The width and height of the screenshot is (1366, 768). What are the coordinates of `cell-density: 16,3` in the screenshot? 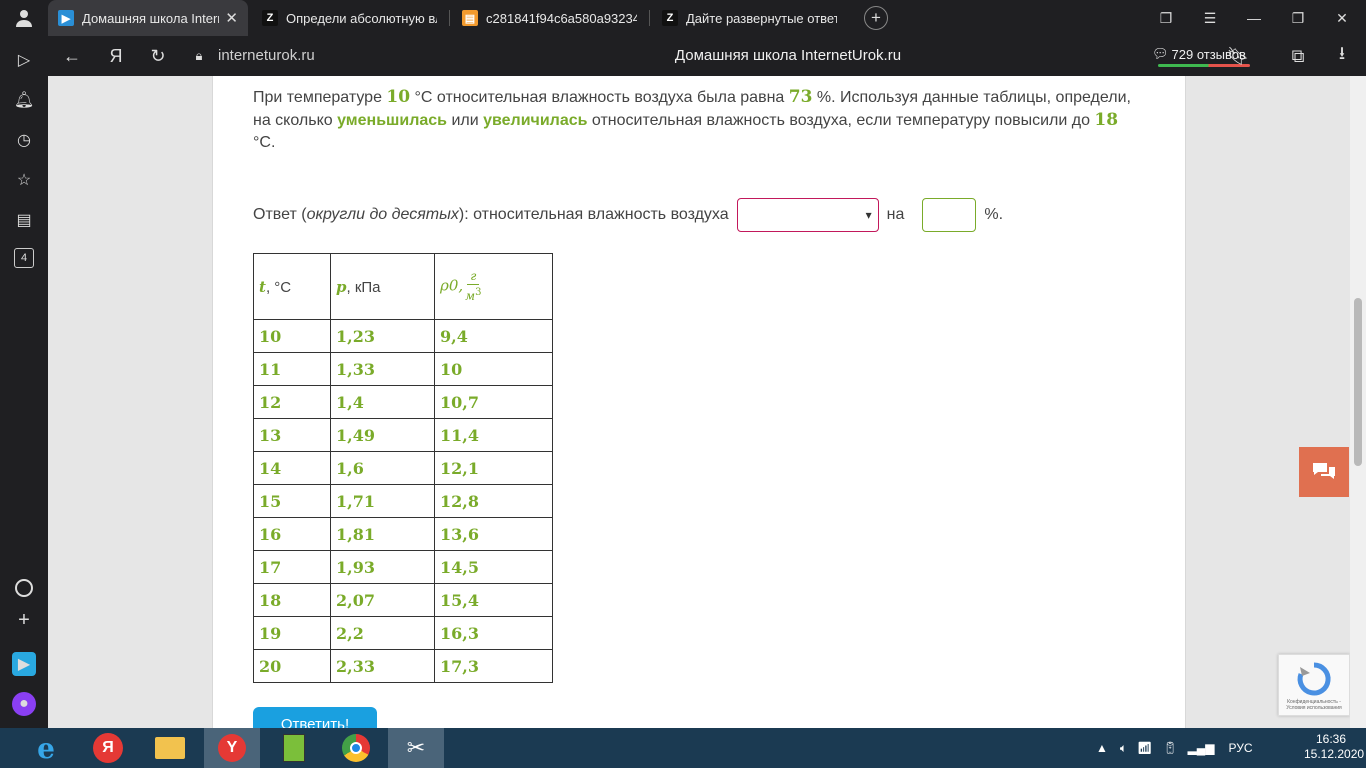 It's located at (493, 633).